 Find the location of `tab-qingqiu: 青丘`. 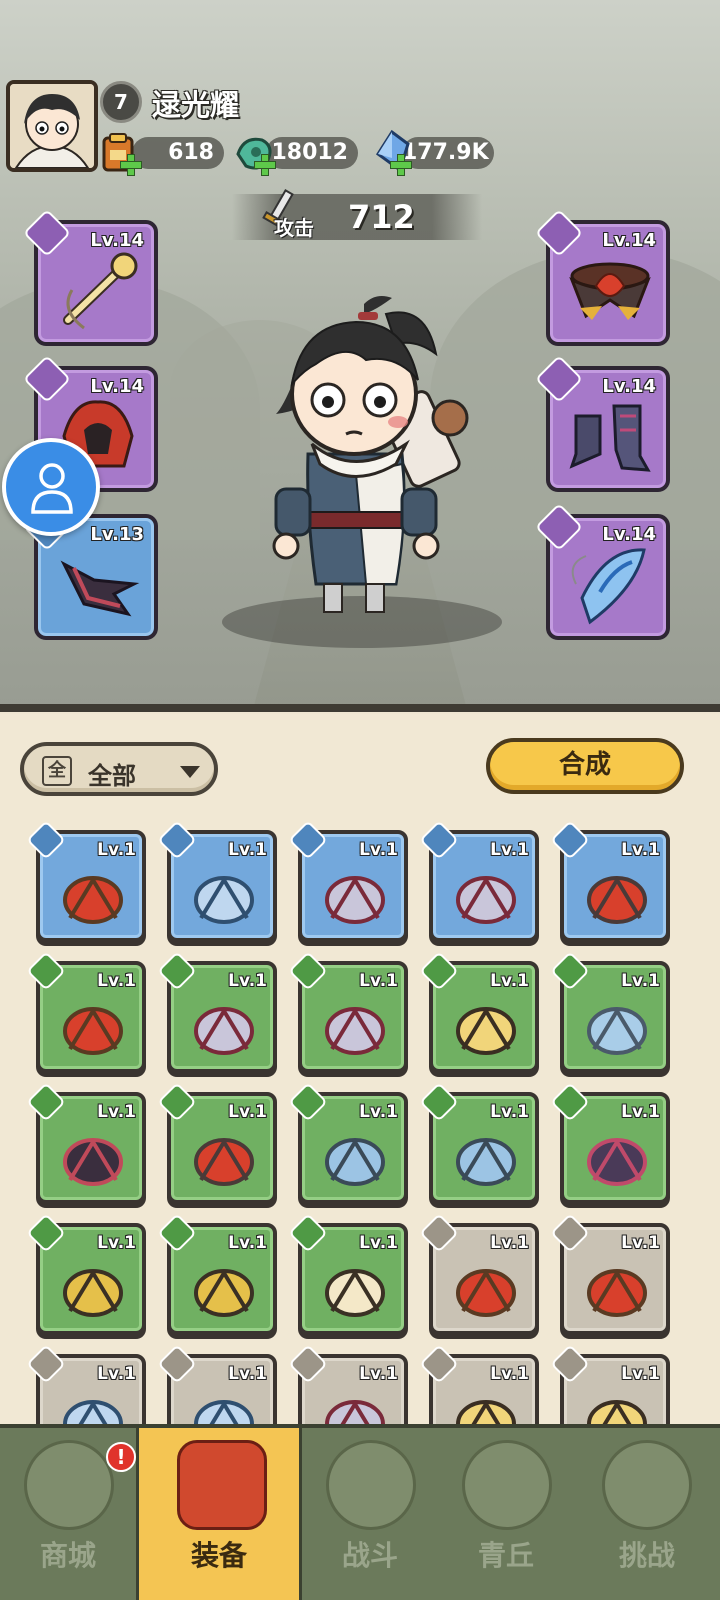

tab-qingqiu: 青丘 is located at coordinates (506, 1514).